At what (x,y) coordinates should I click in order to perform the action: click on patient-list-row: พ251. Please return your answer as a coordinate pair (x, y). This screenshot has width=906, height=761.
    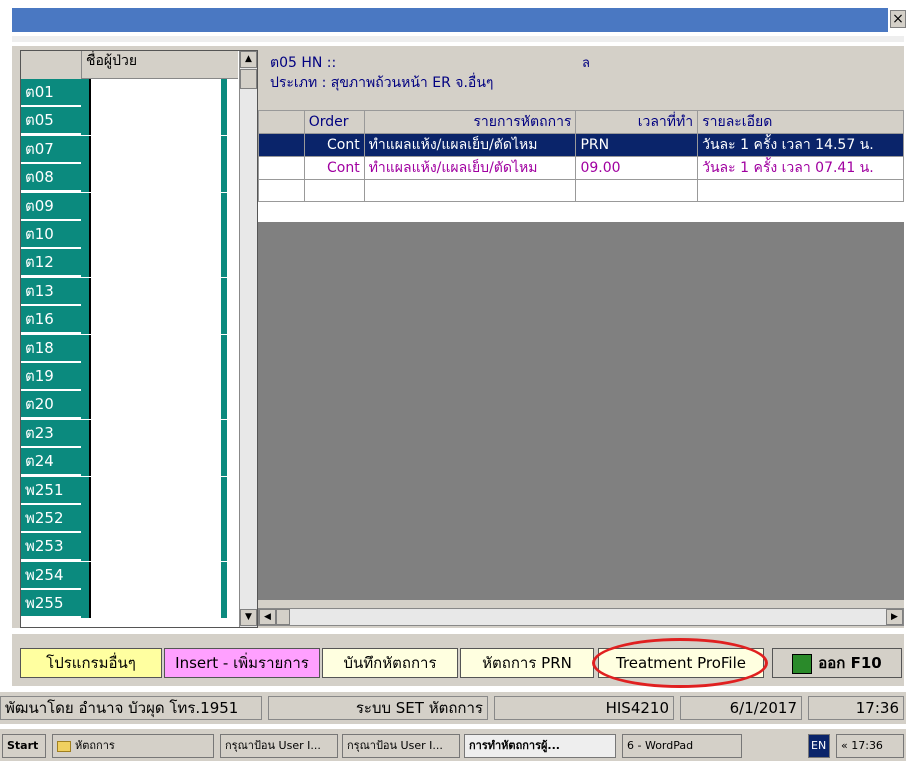
    Looking at the image, I should click on (130, 490).